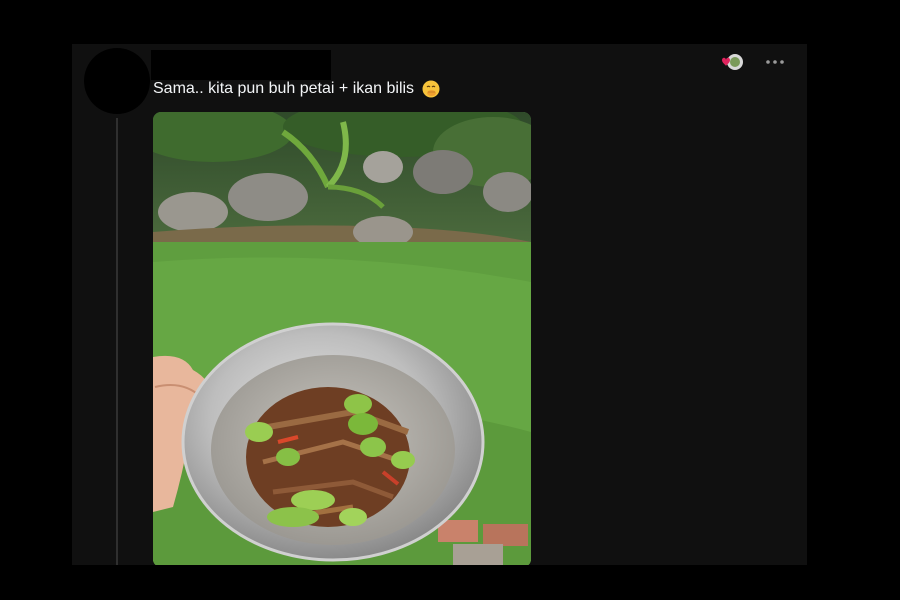  I want to click on author-name-redaction, so click(241, 65).